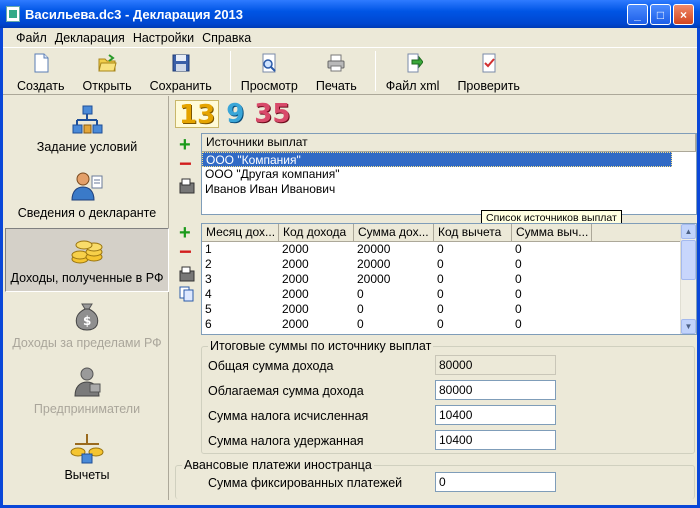 This screenshot has width=700, height=508. What do you see at coordinates (449, 309) in the screenshot?
I see `table-row: 5 2000 0 0 0` at bounding box center [449, 309].